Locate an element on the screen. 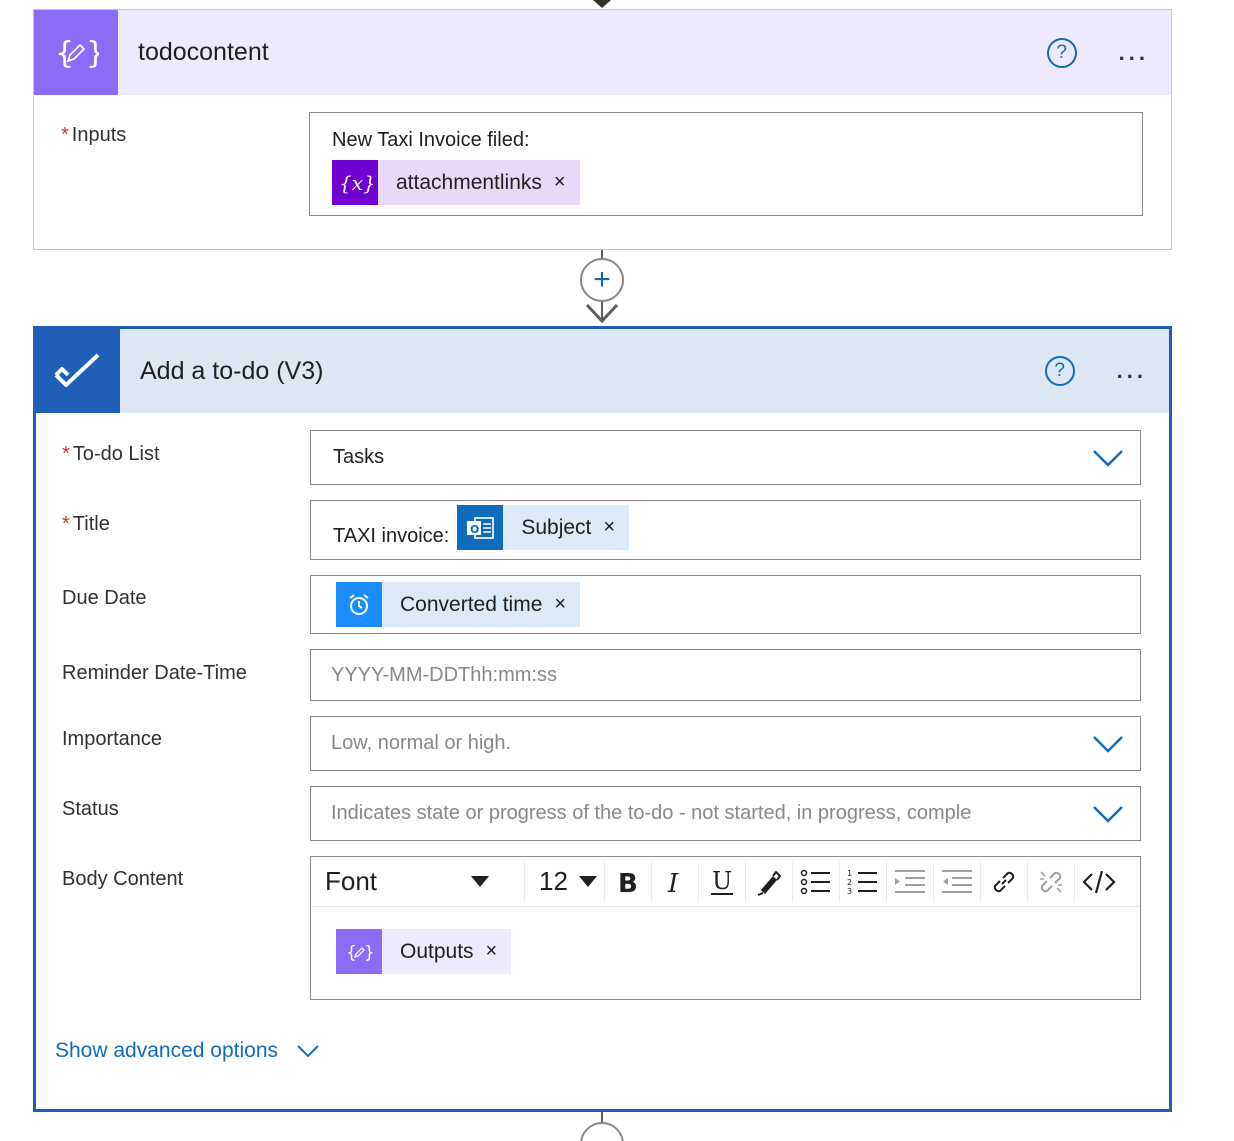 This screenshot has height=1141, width=1234. title-field: TAXI invoice: O Subject × is located at coordinates (725, 530).